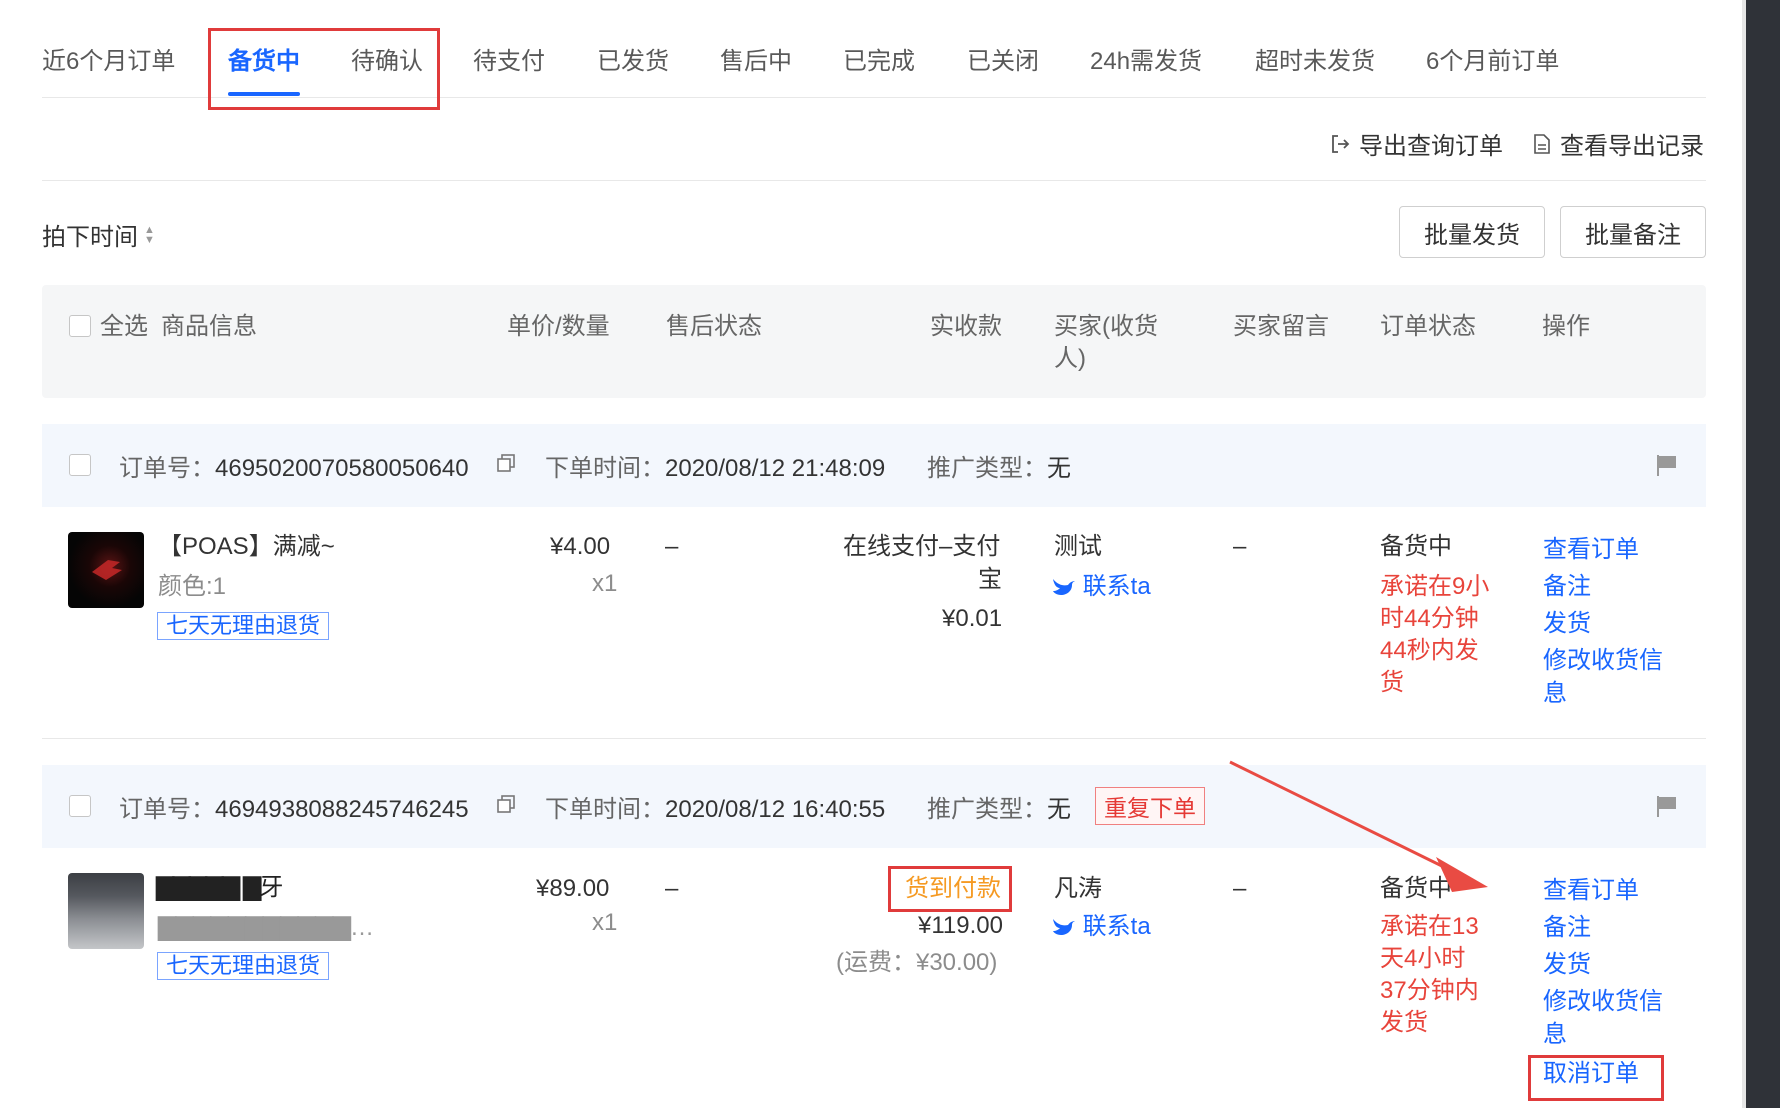 This screenshot has width=1780, height=1108. What do you see at coordinates (1633, 232) in the screenshot?
I see `batch-note-button: 批量备注` at bounding box center [1633, 232].